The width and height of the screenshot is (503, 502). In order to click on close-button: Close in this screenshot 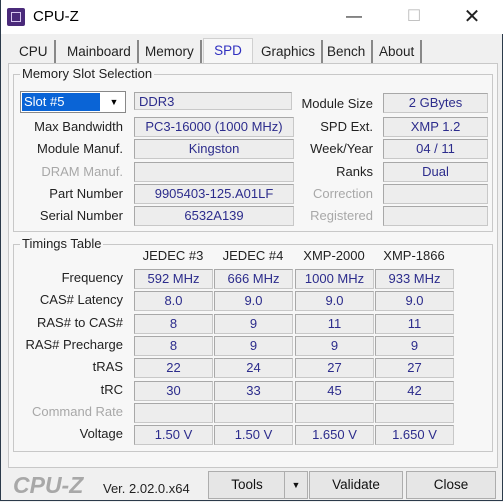, I will do `click(451, 485)`.